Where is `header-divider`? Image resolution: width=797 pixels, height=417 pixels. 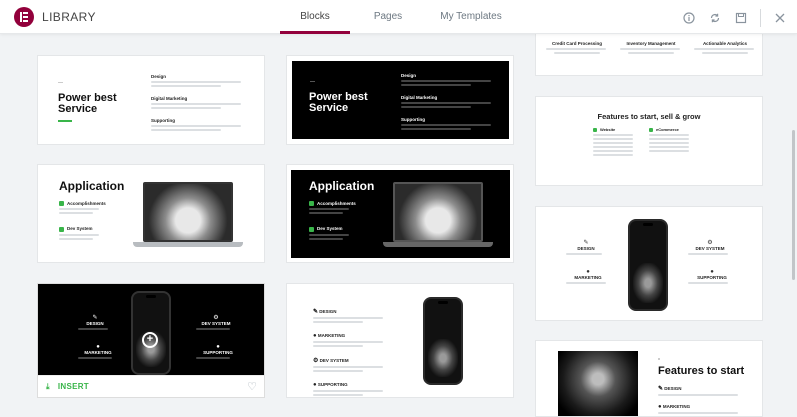
header-divider is located at coordinates (760, 18).